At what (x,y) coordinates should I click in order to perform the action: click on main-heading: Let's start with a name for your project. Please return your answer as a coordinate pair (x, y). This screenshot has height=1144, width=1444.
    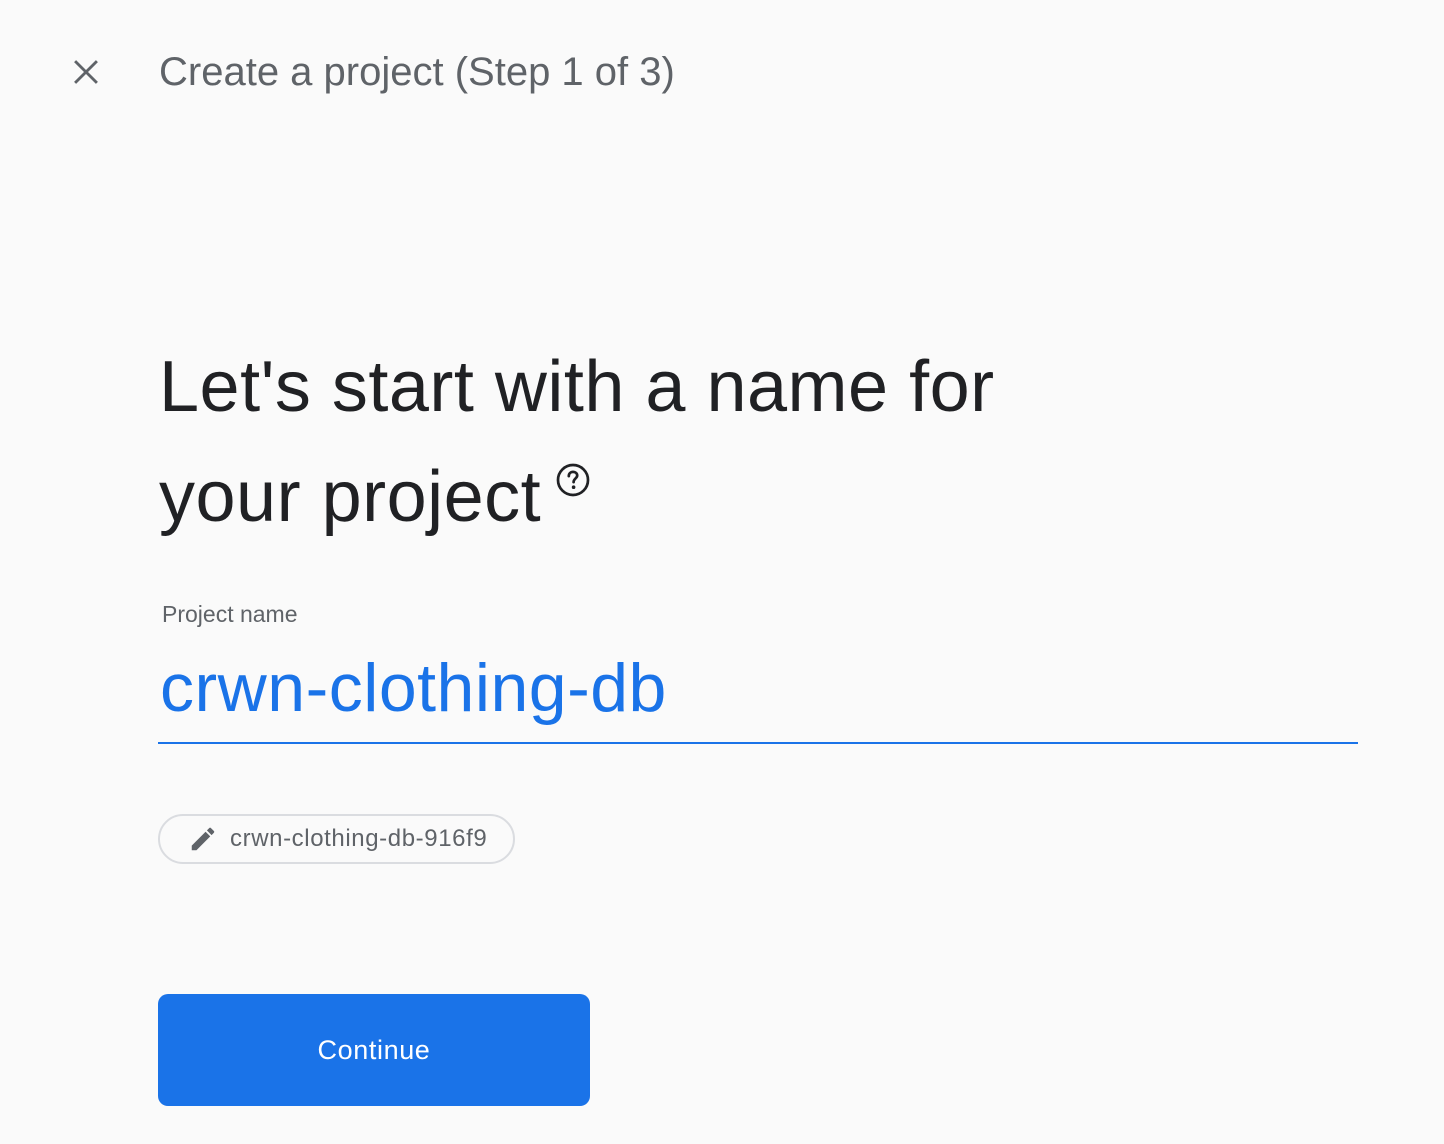
    Looking at the image, I should click on (659, 442).